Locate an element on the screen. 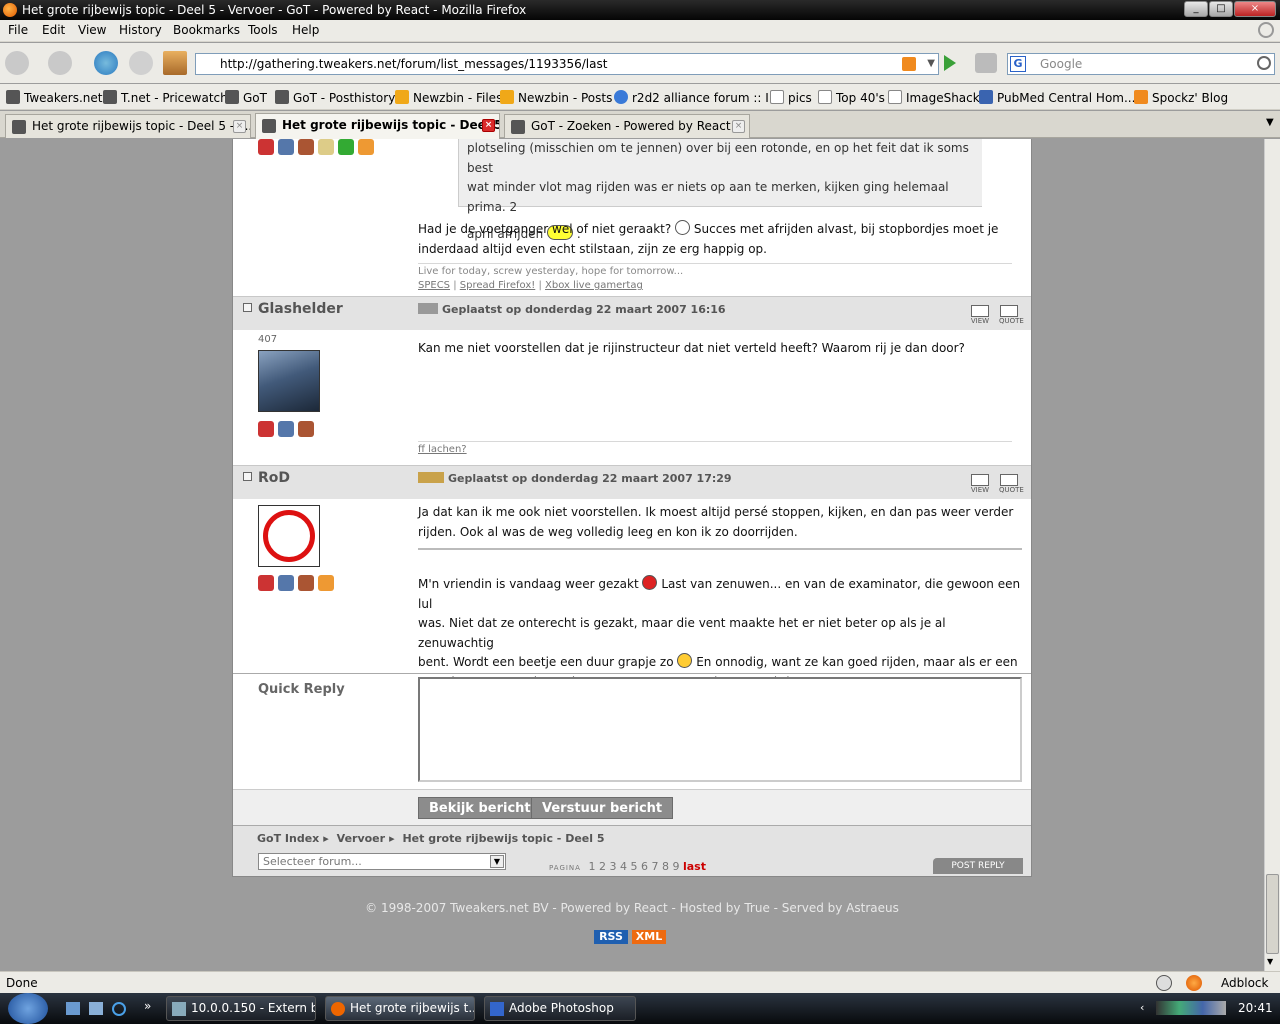 Image resolution: width=1280 pixels, height=1024 pixels. page-link: 8 is located at coordinates (665, 866).